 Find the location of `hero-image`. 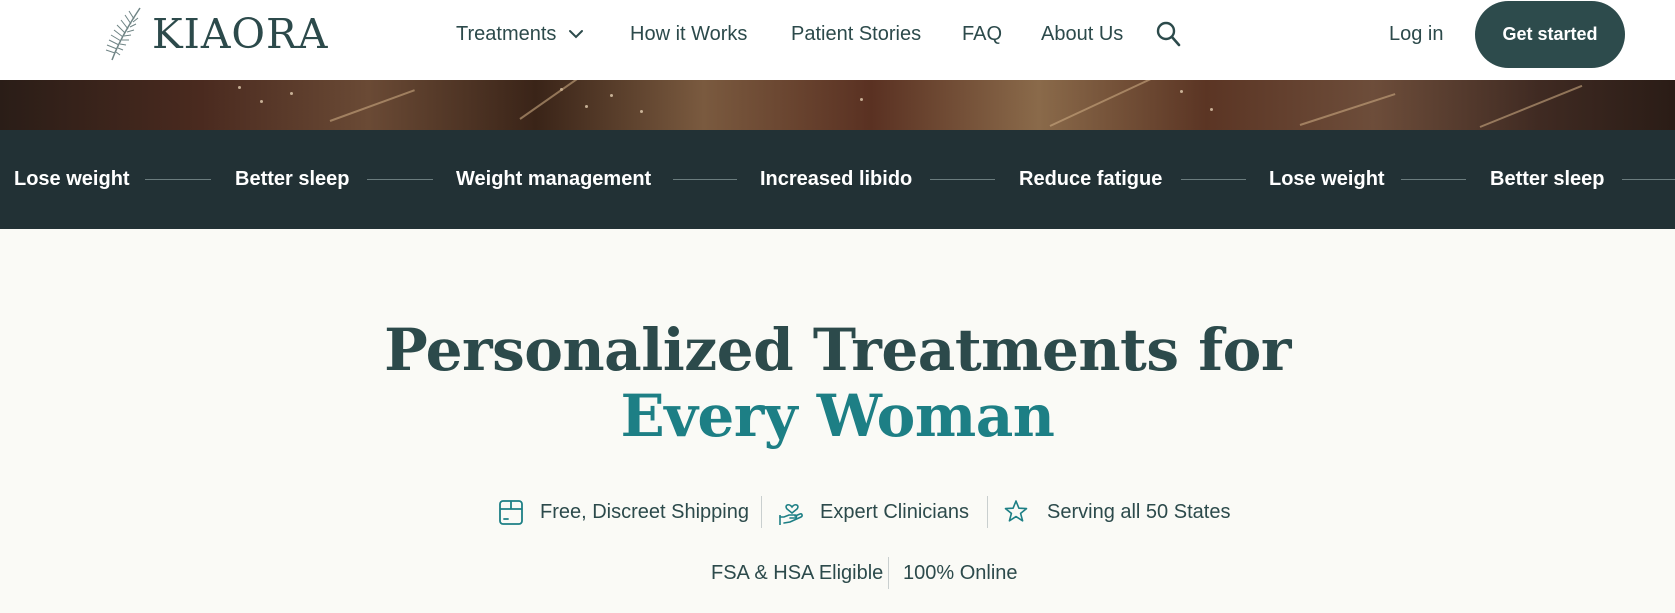

hero-image is located at coordinates (837, 105).